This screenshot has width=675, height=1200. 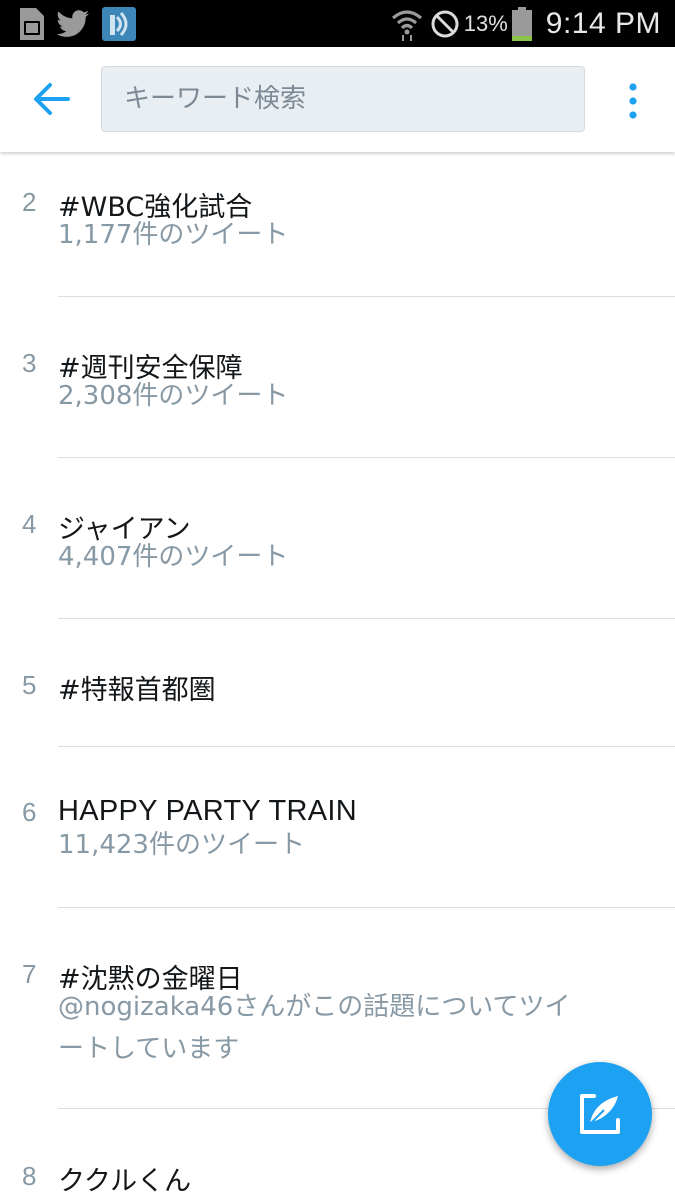 What do you see at coordinates (29, 202) in the screenshot?
I see `trend-rank: 2` at bounding box center [29, 202].